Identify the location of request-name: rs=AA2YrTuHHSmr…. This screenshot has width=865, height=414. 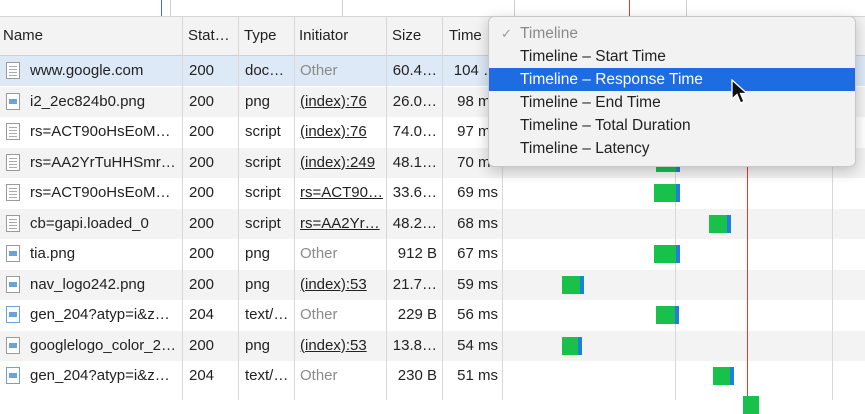
(103, 162).